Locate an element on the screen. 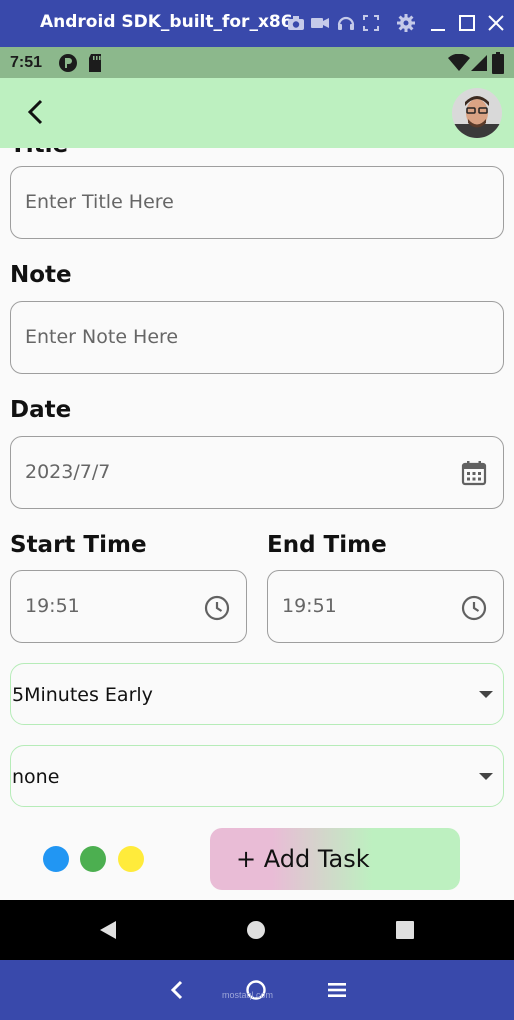  repeat-select-value: none is located at coordinates (36, 777).